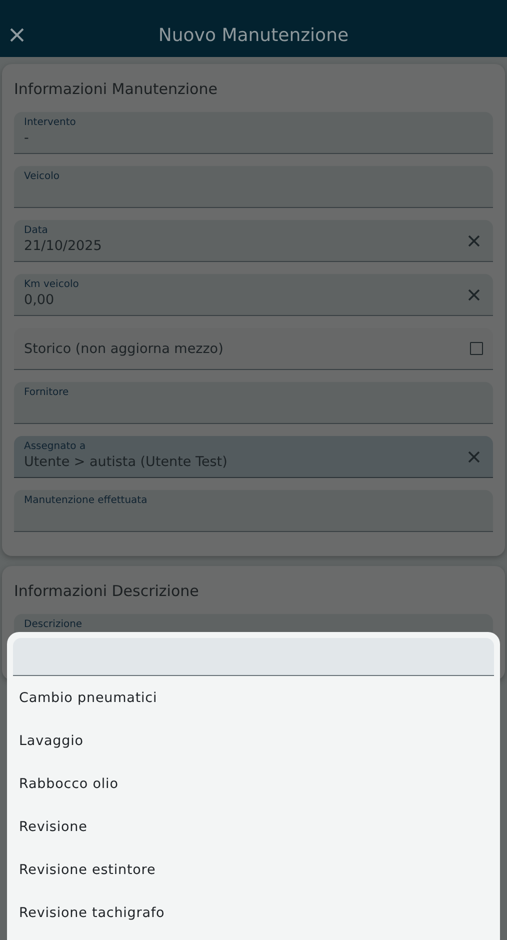 The image size is (507, 940). I want to click on field-label: Assegnato a, so click(55, 446).